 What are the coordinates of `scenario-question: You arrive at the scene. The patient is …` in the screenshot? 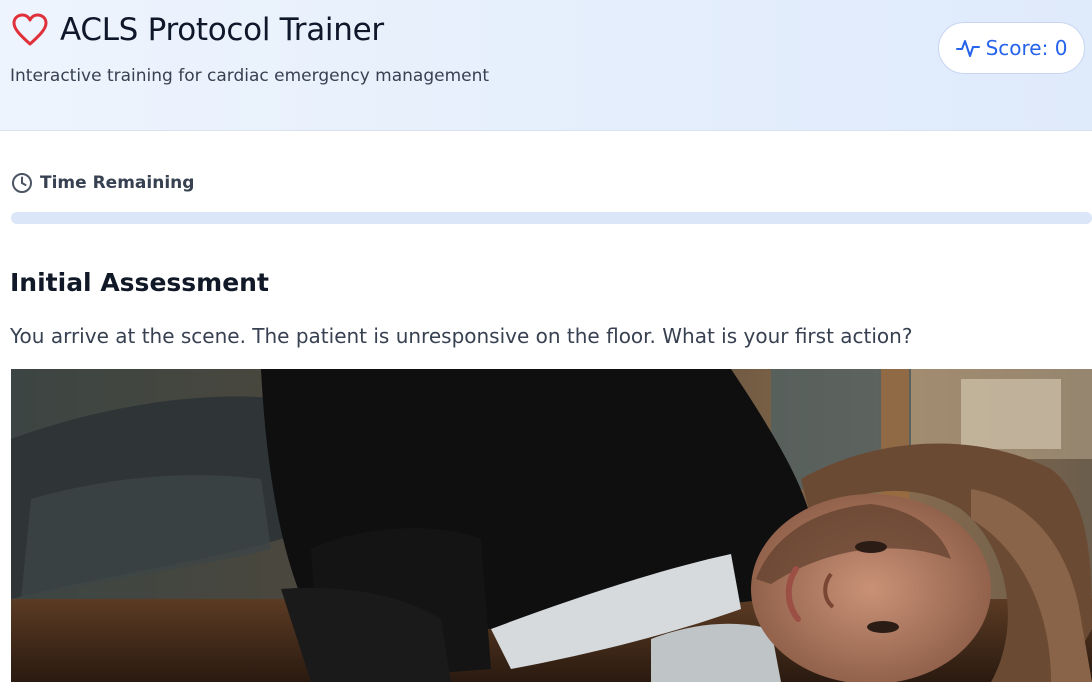 It's located at (461, 336).